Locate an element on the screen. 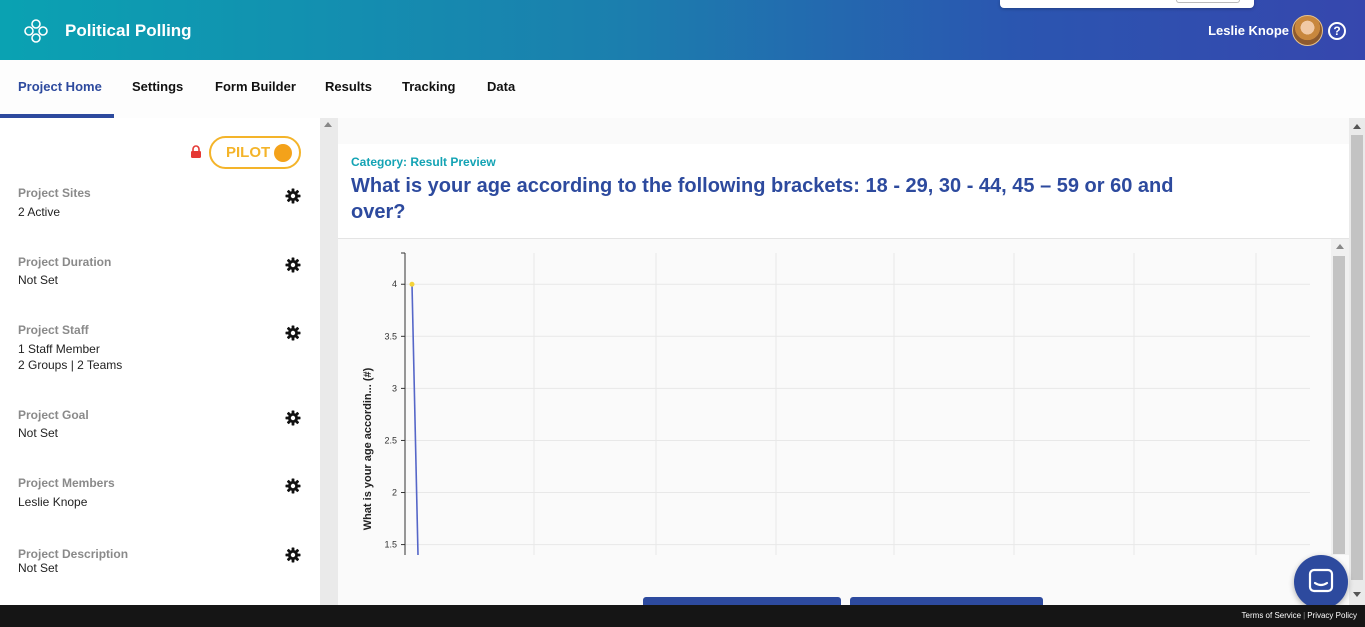 The height and width of the screenshot is (627, 1365). app-title: Political Polling is located at coordinates (128, 31).